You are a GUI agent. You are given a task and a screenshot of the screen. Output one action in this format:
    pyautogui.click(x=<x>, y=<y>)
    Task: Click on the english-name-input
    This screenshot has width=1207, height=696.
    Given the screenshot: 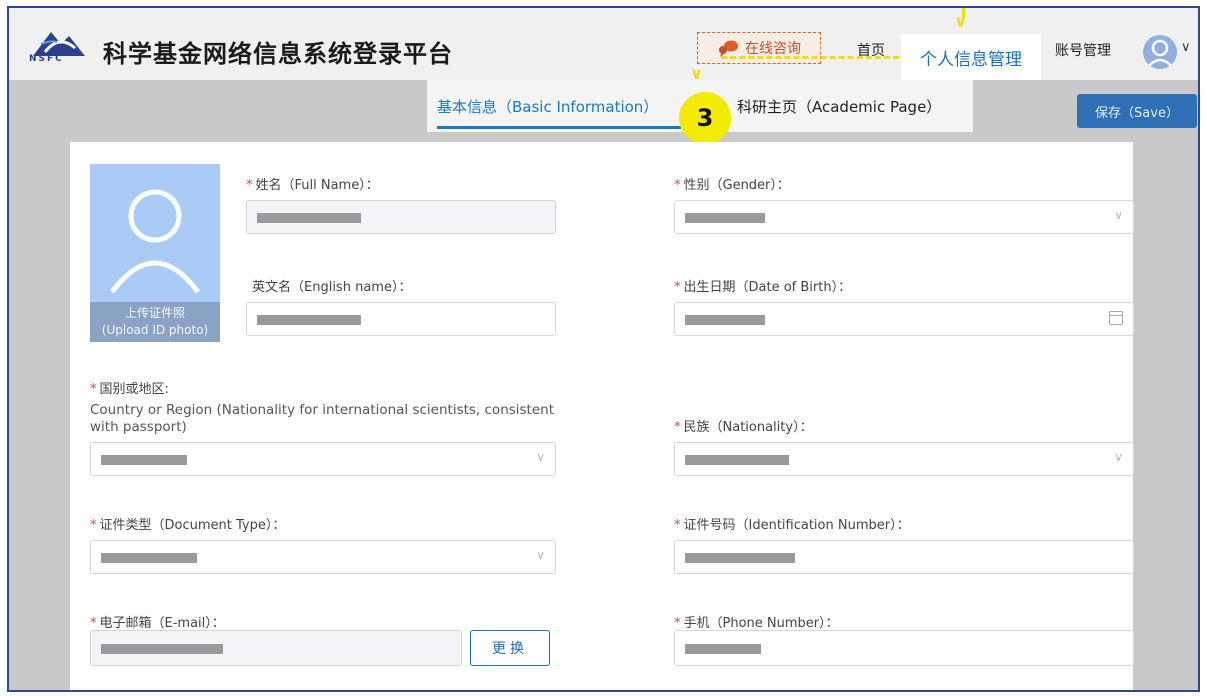 What is the action you would take?
    pyautogui.click(x=401, y=319)
    